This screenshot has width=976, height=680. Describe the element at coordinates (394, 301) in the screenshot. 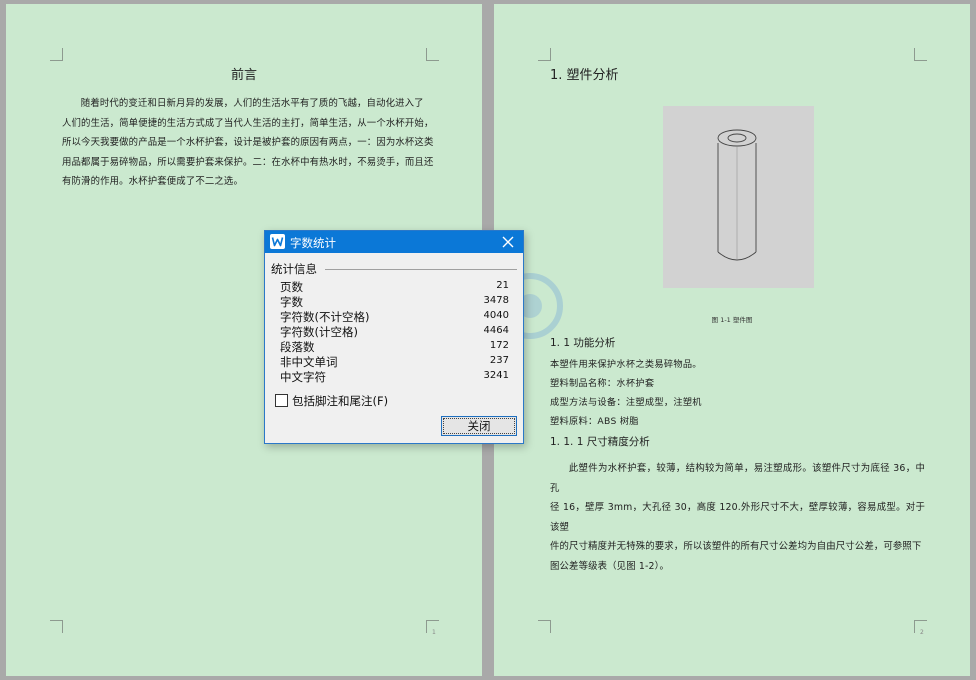

I see `stat-row-words: 字数 3478` at that location.